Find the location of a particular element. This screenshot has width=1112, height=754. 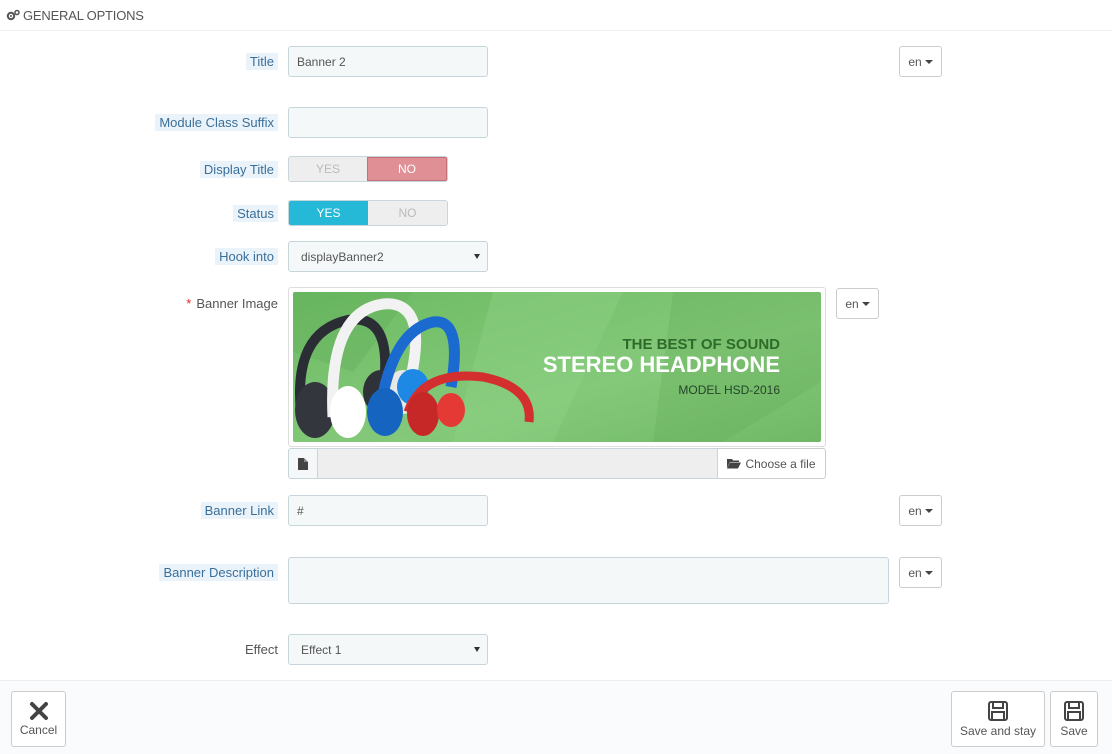

status-switch: YES NO is located at coordinates (368, 213).